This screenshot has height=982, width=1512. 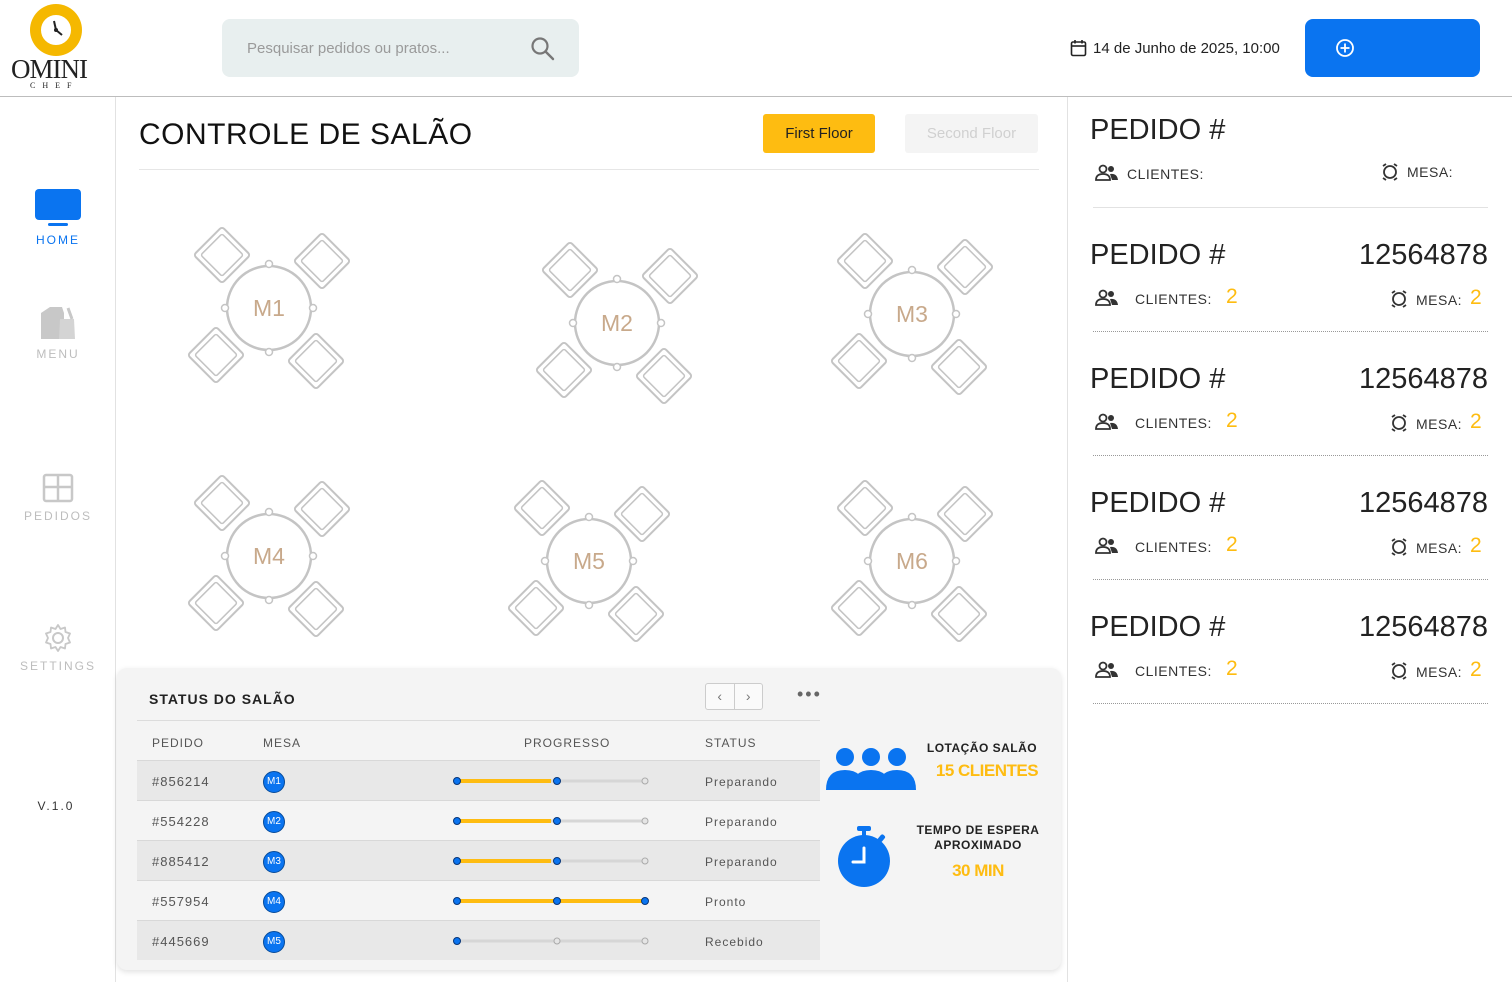 I want to click on stopwatch-icon, so click(x=864, y=856).